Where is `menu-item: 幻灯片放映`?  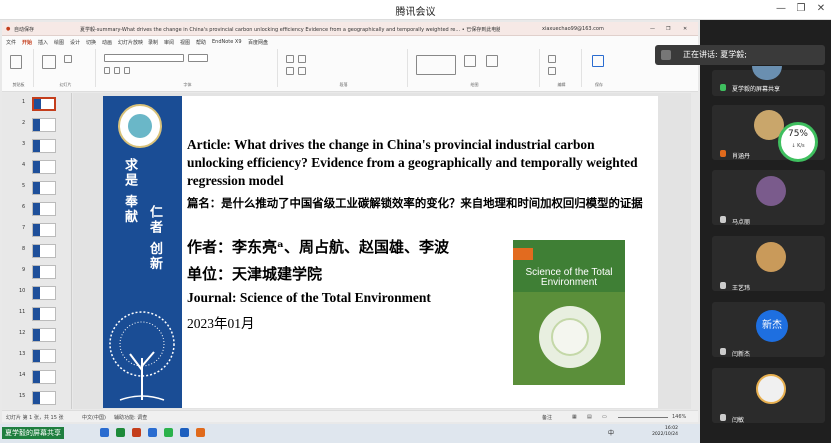 menu-item: 幻灯片放映 is located at coordinates (130, 42).